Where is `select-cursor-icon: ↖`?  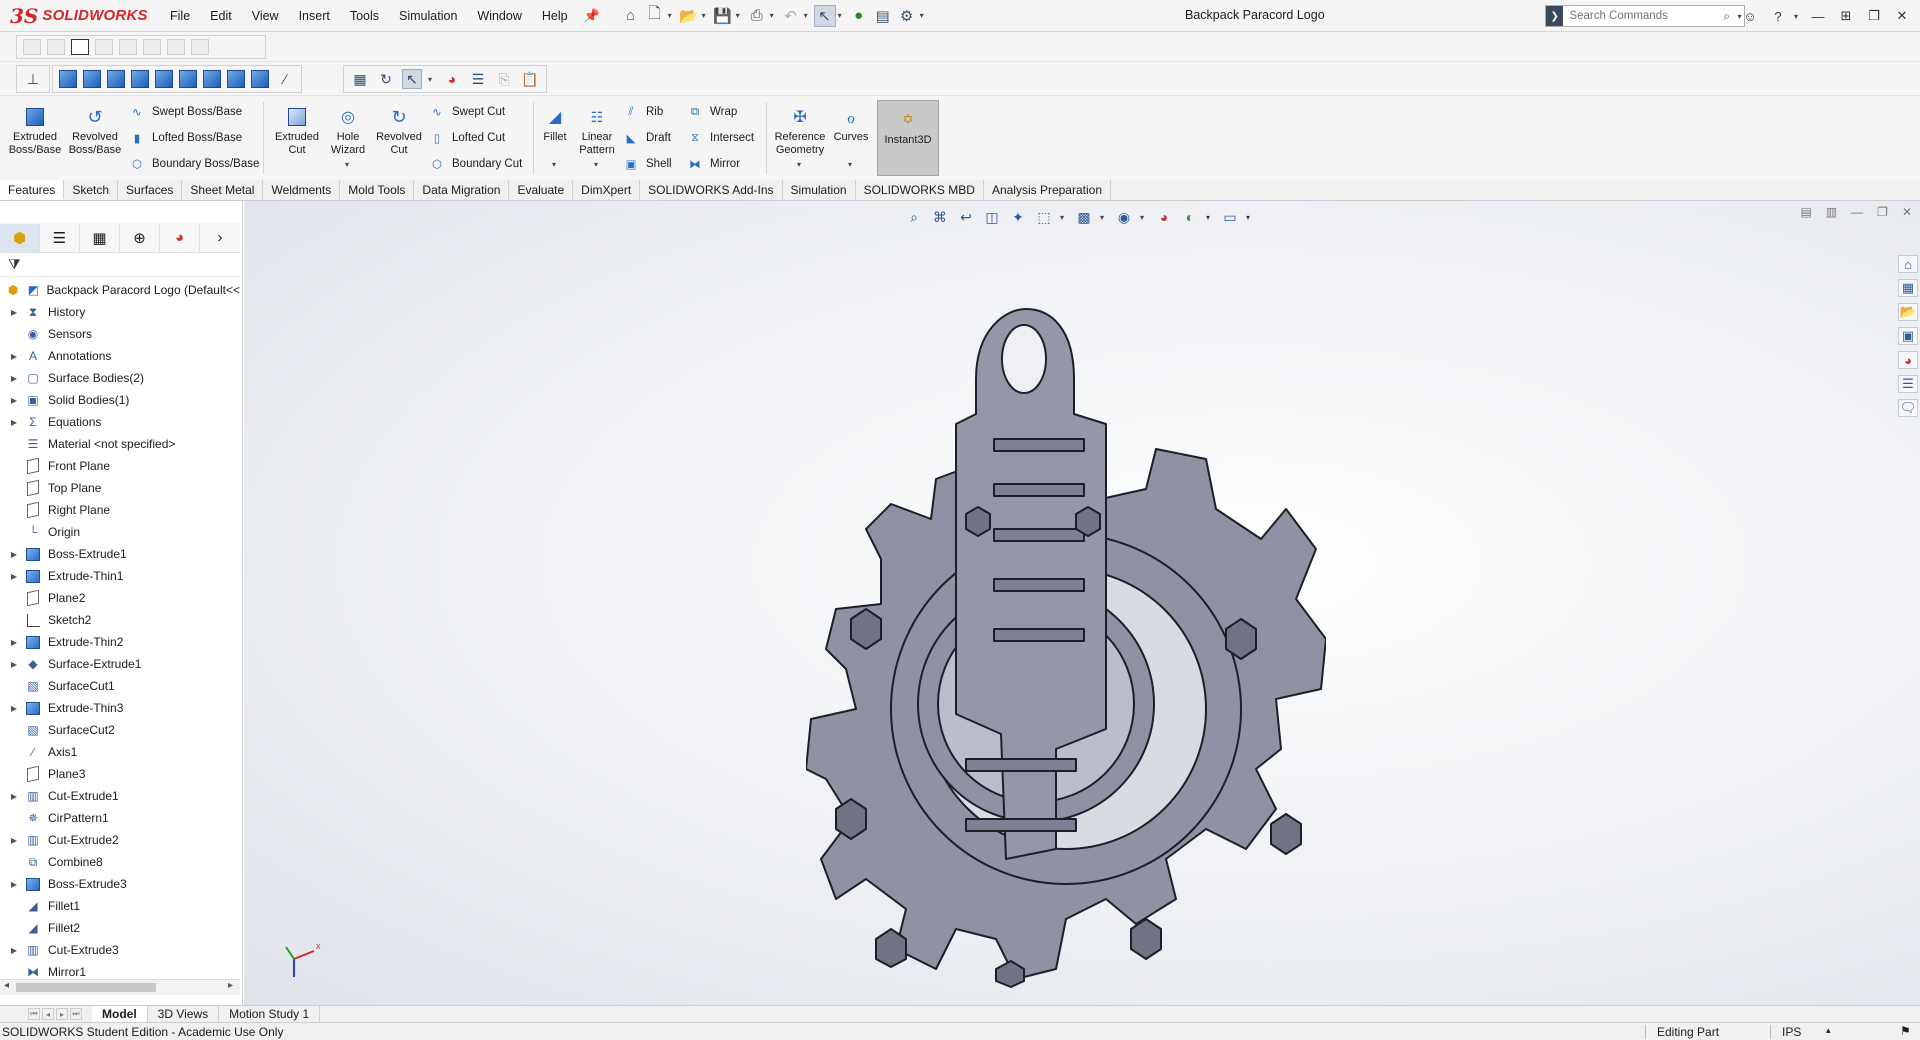 select-cursor-icon: ↖ is located at coordinates (824, 15).